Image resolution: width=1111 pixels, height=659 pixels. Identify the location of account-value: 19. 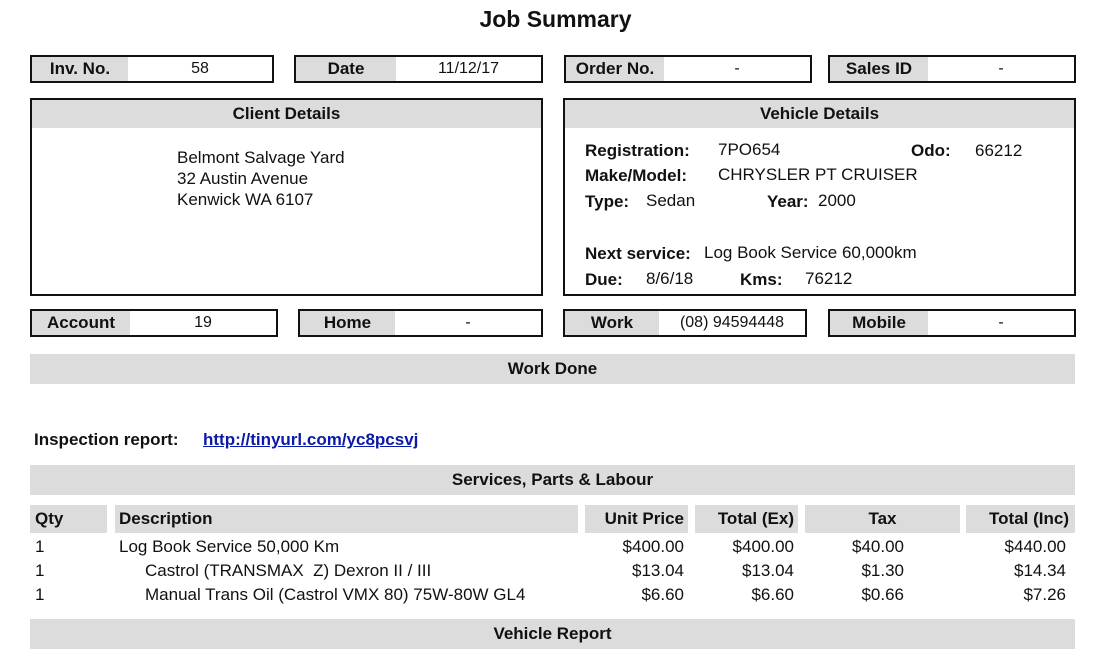
(203, 322).